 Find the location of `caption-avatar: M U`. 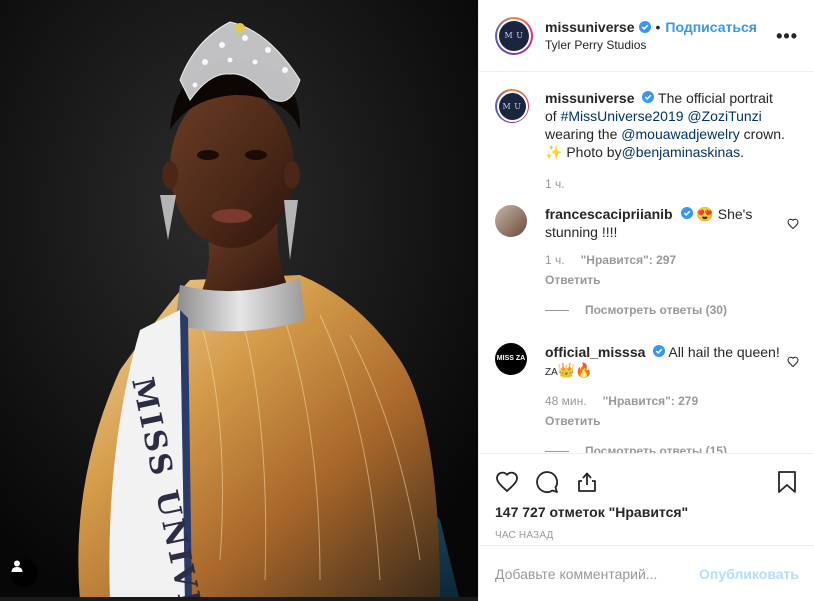

caption-avatar: M U is located at coordinates (512, 106).